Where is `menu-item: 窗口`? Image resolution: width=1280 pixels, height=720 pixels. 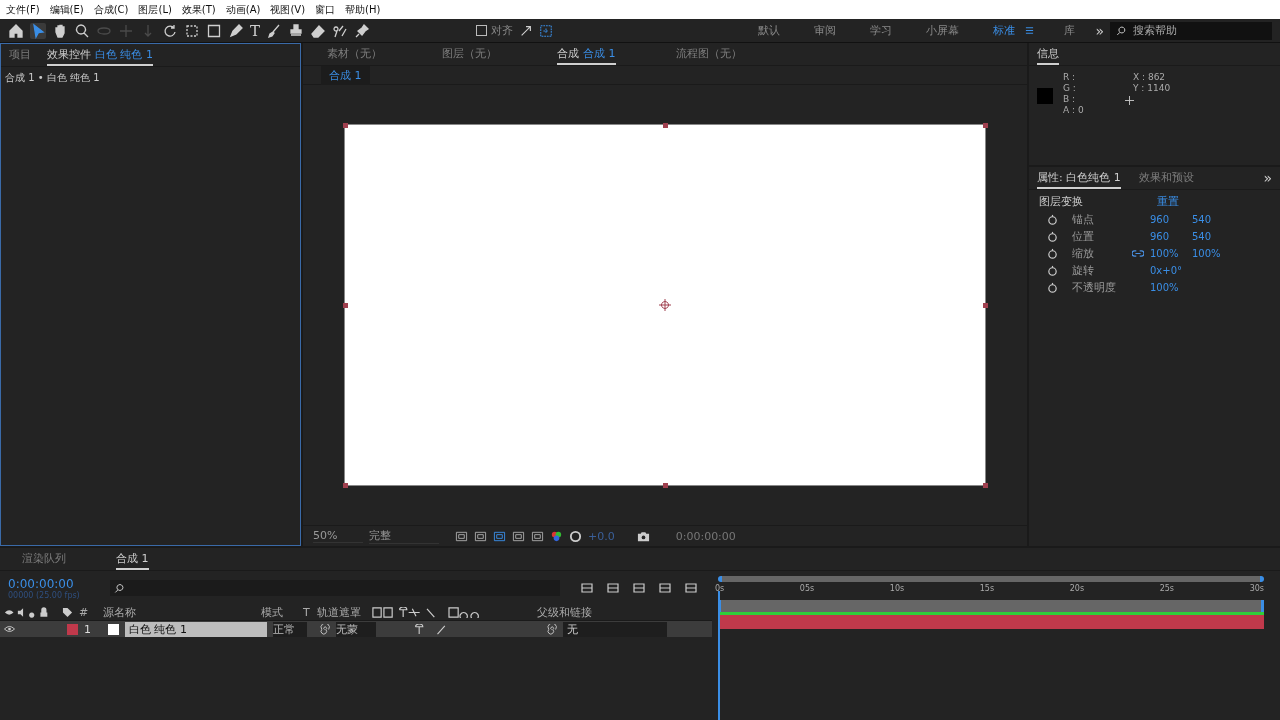 menu-item: 窗口 is located at coordinates (325, 9).